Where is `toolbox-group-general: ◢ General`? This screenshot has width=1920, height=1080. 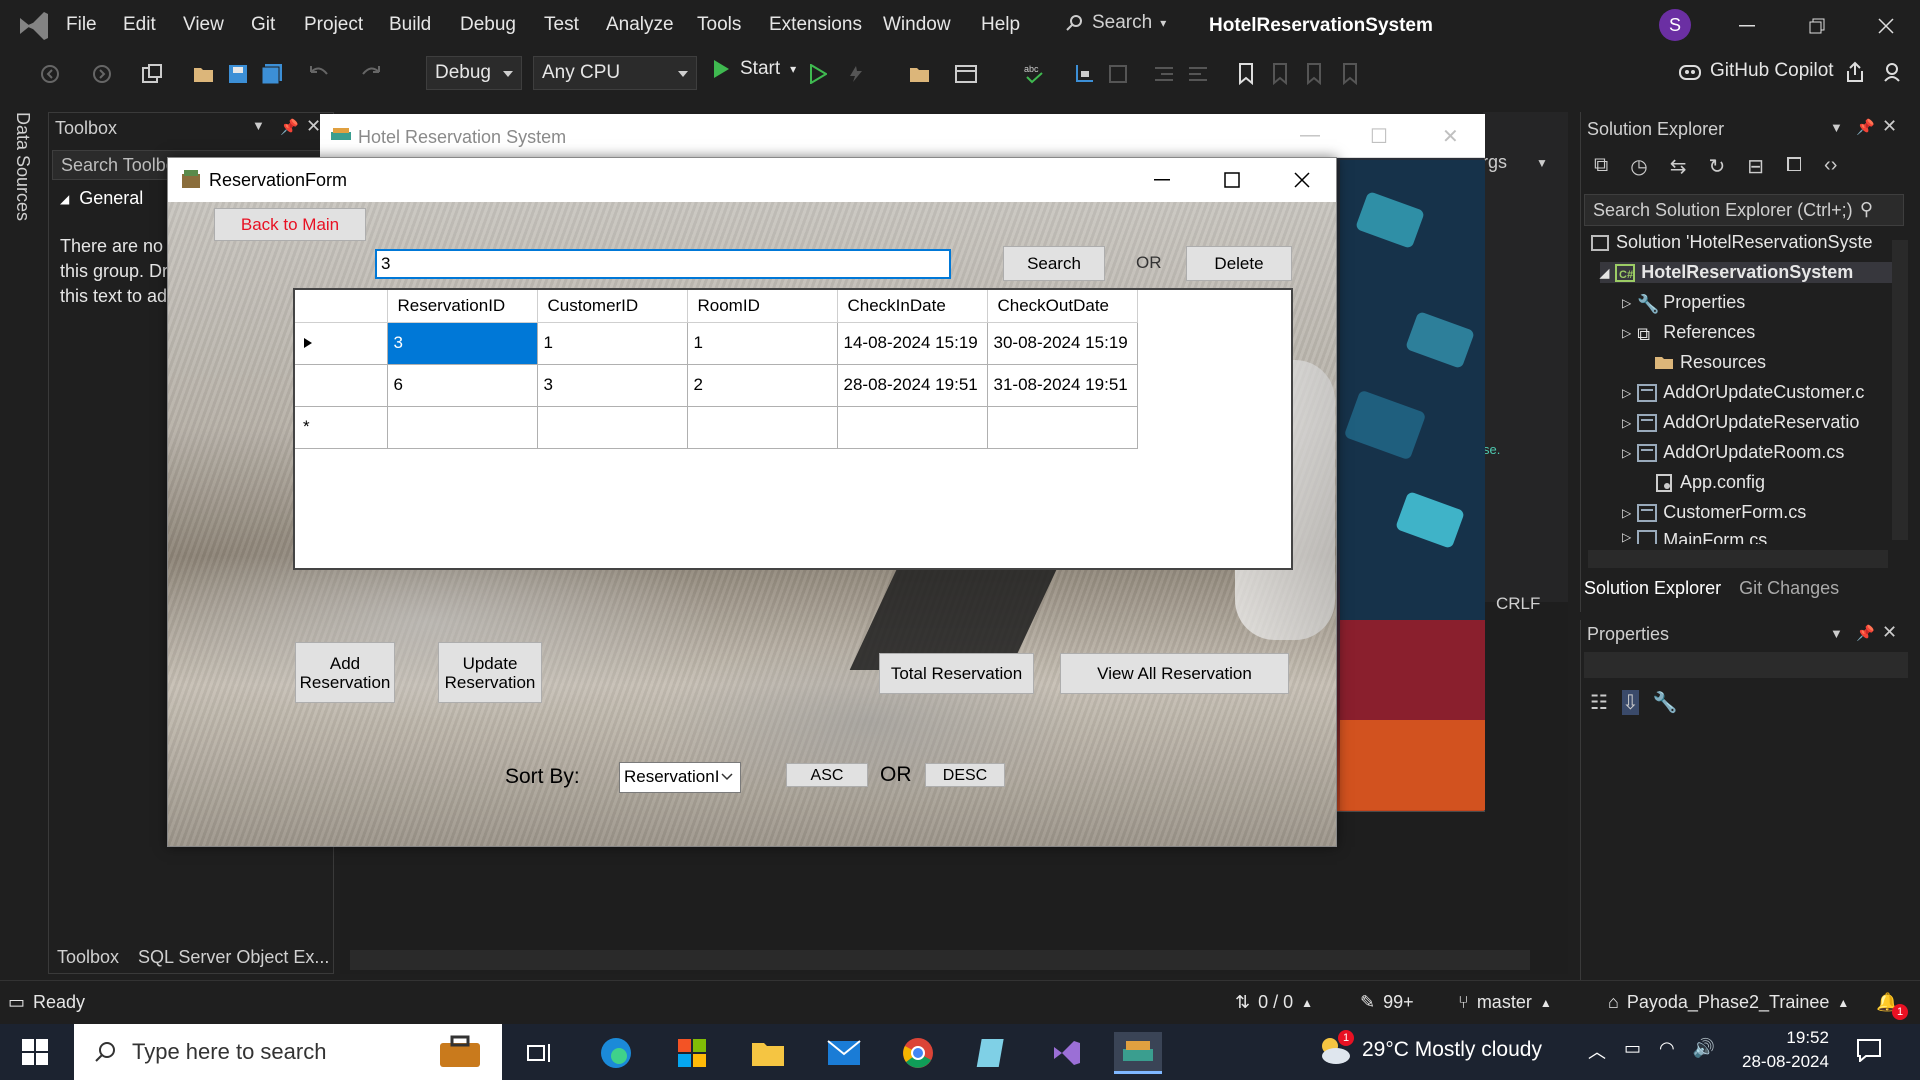 toolbox-group-general: ◢ General is located at coordinates (101, 198).